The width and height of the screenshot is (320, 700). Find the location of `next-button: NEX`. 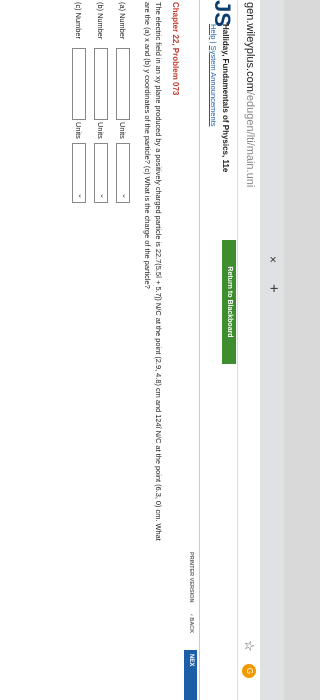

next-button: NEX is located at coordinates (190, 675).